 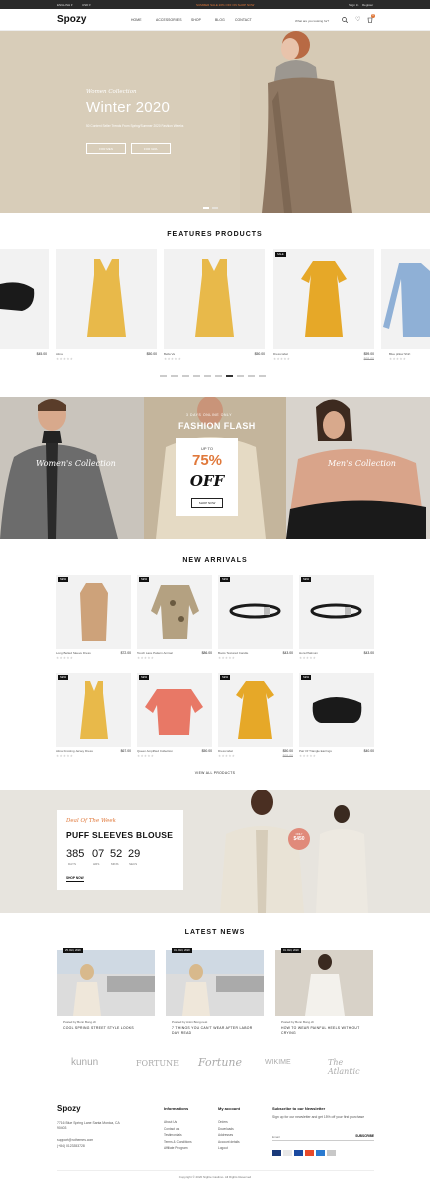 I want to click on footer-link: Addresses, so click(x=229, y=1135).